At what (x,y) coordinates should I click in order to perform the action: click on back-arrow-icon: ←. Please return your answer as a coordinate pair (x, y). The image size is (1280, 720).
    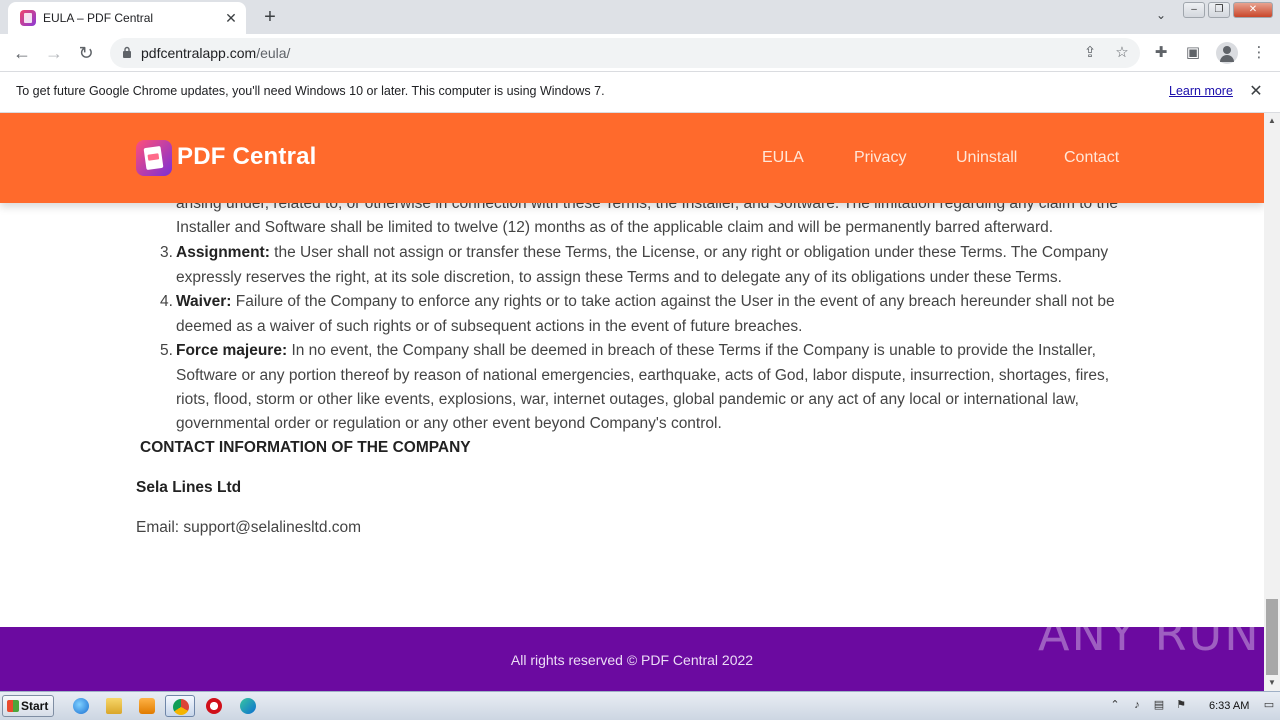
    Looking at the image, I should click on (22, 53).